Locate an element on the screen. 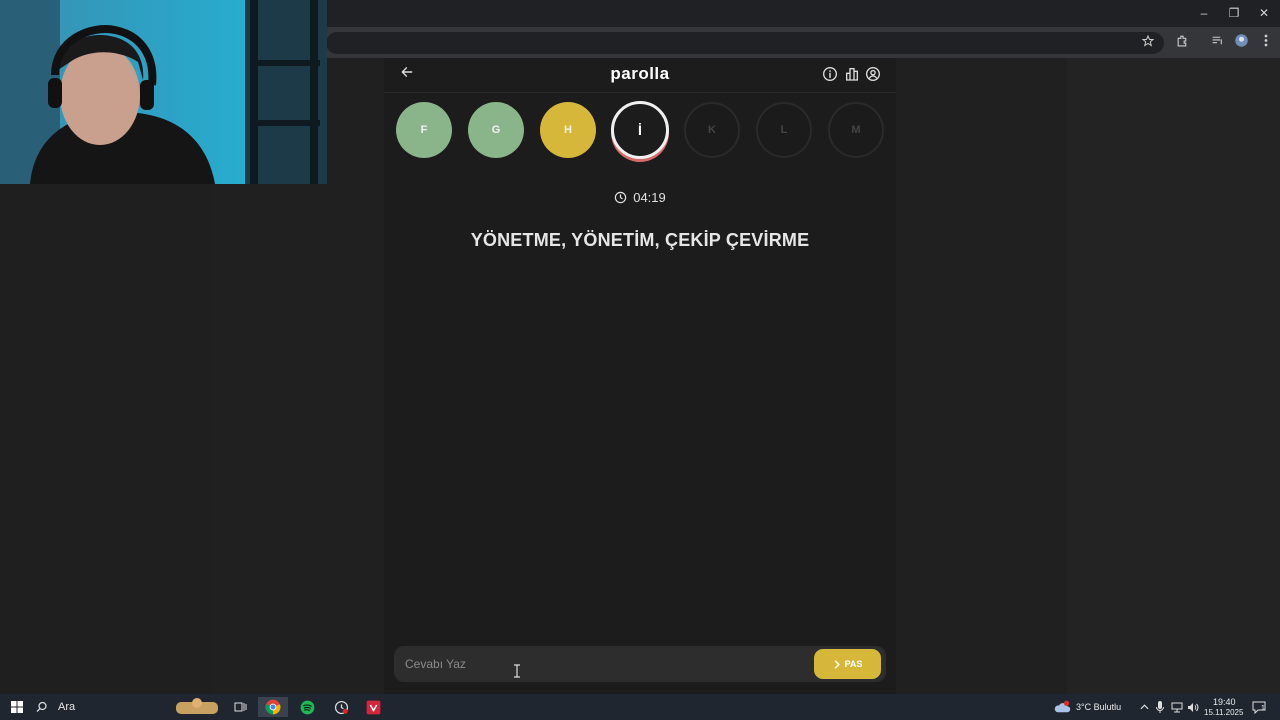 The height and width of the screenshot is (720, 1280). search-icon is located at coordinates (41, 706).